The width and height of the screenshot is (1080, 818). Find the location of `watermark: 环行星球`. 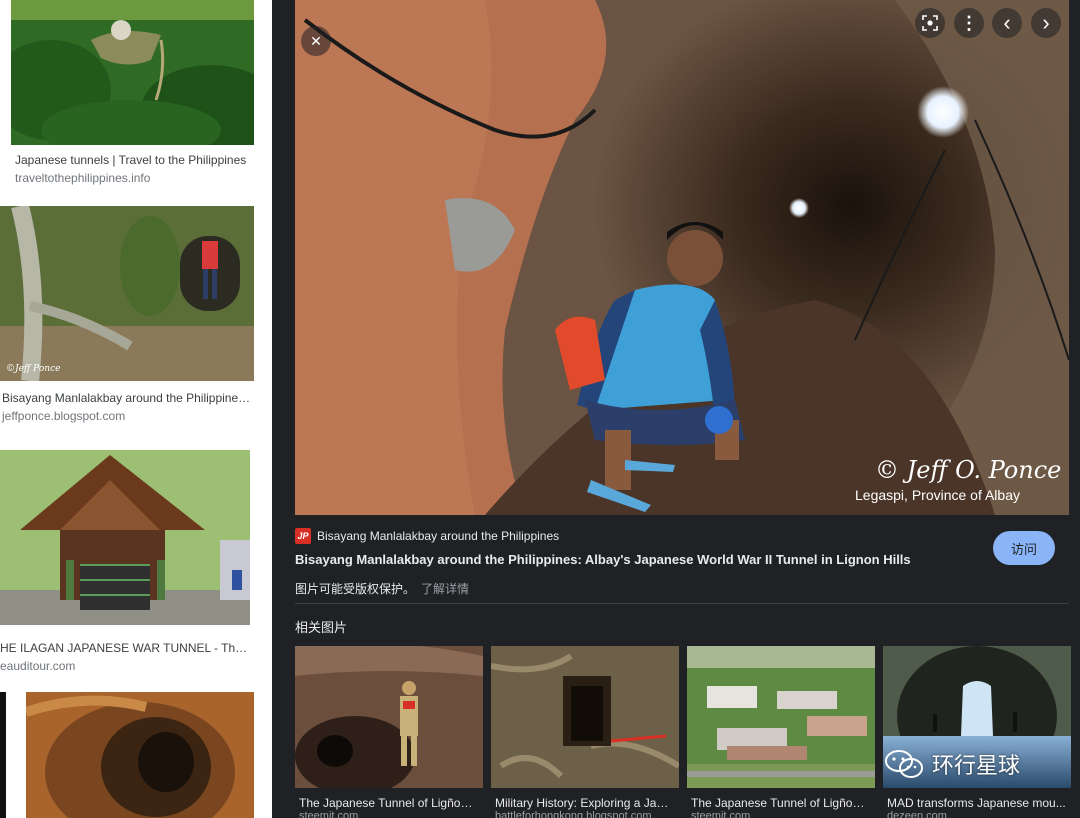

watermark: 环行星球 is located at coordinates (952, 764).